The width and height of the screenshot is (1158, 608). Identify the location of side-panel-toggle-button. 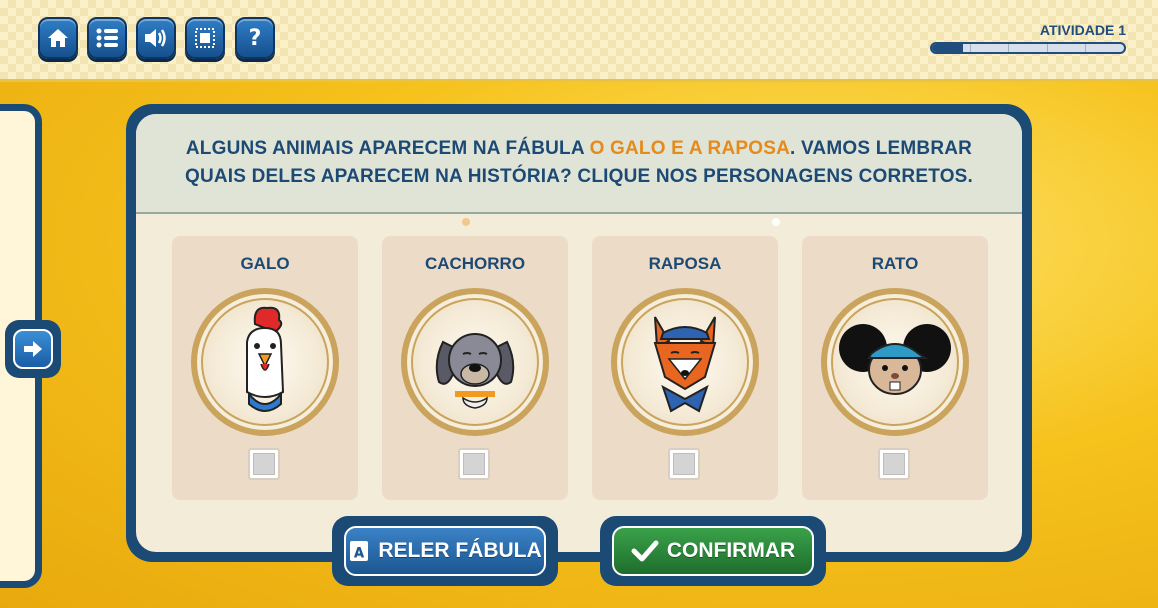
(33, 349).